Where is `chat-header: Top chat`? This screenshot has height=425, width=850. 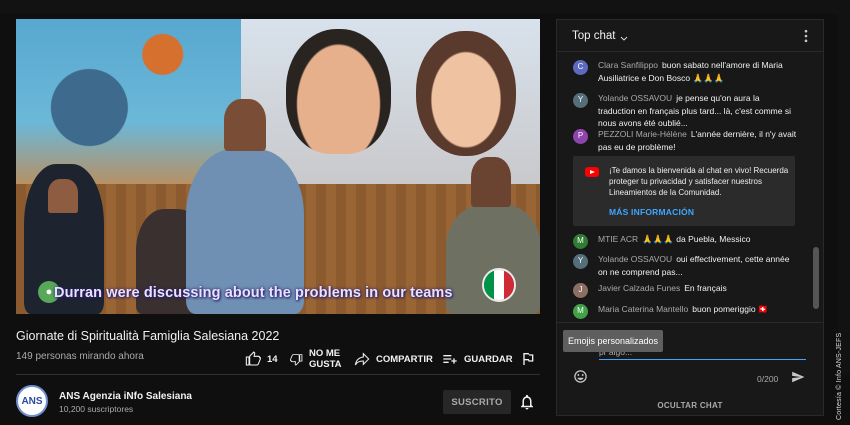 chat-header: Top chat is located at coordinates (690, 36).